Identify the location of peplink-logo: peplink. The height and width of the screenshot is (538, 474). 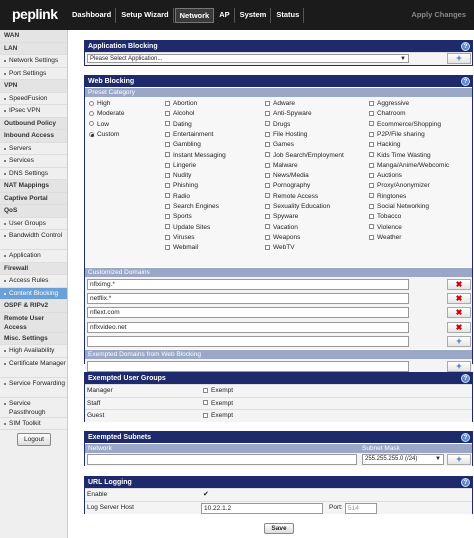
(35, 15).